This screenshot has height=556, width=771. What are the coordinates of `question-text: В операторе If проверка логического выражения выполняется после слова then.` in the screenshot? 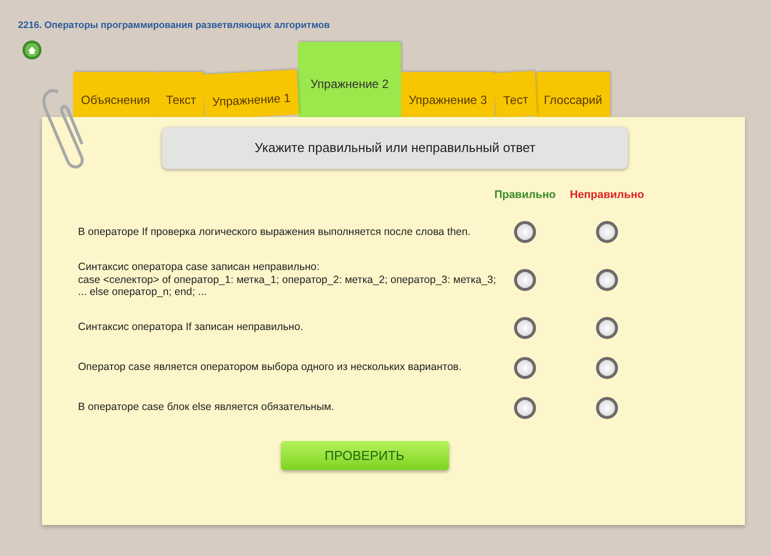 It's located at (275, 232).